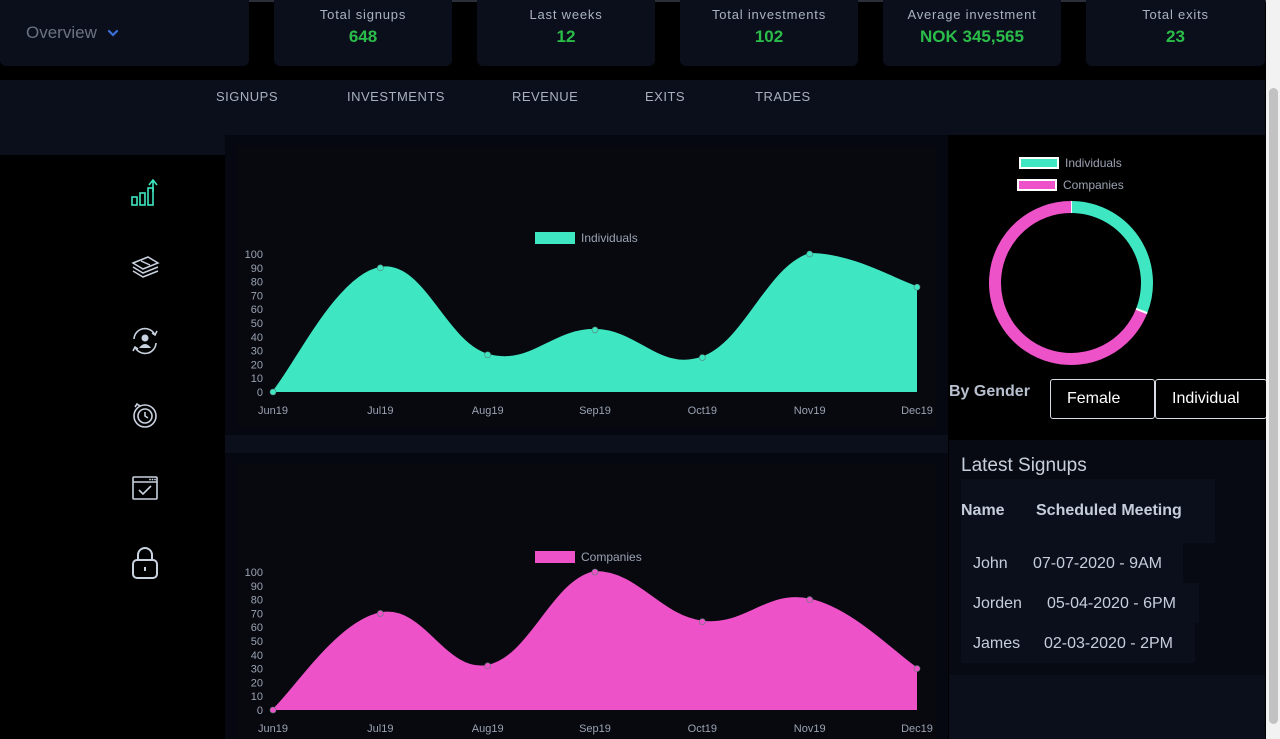  Describe the element at coordinates (566, 36) in the screenshot. I see `stat-value: 12` at that location.